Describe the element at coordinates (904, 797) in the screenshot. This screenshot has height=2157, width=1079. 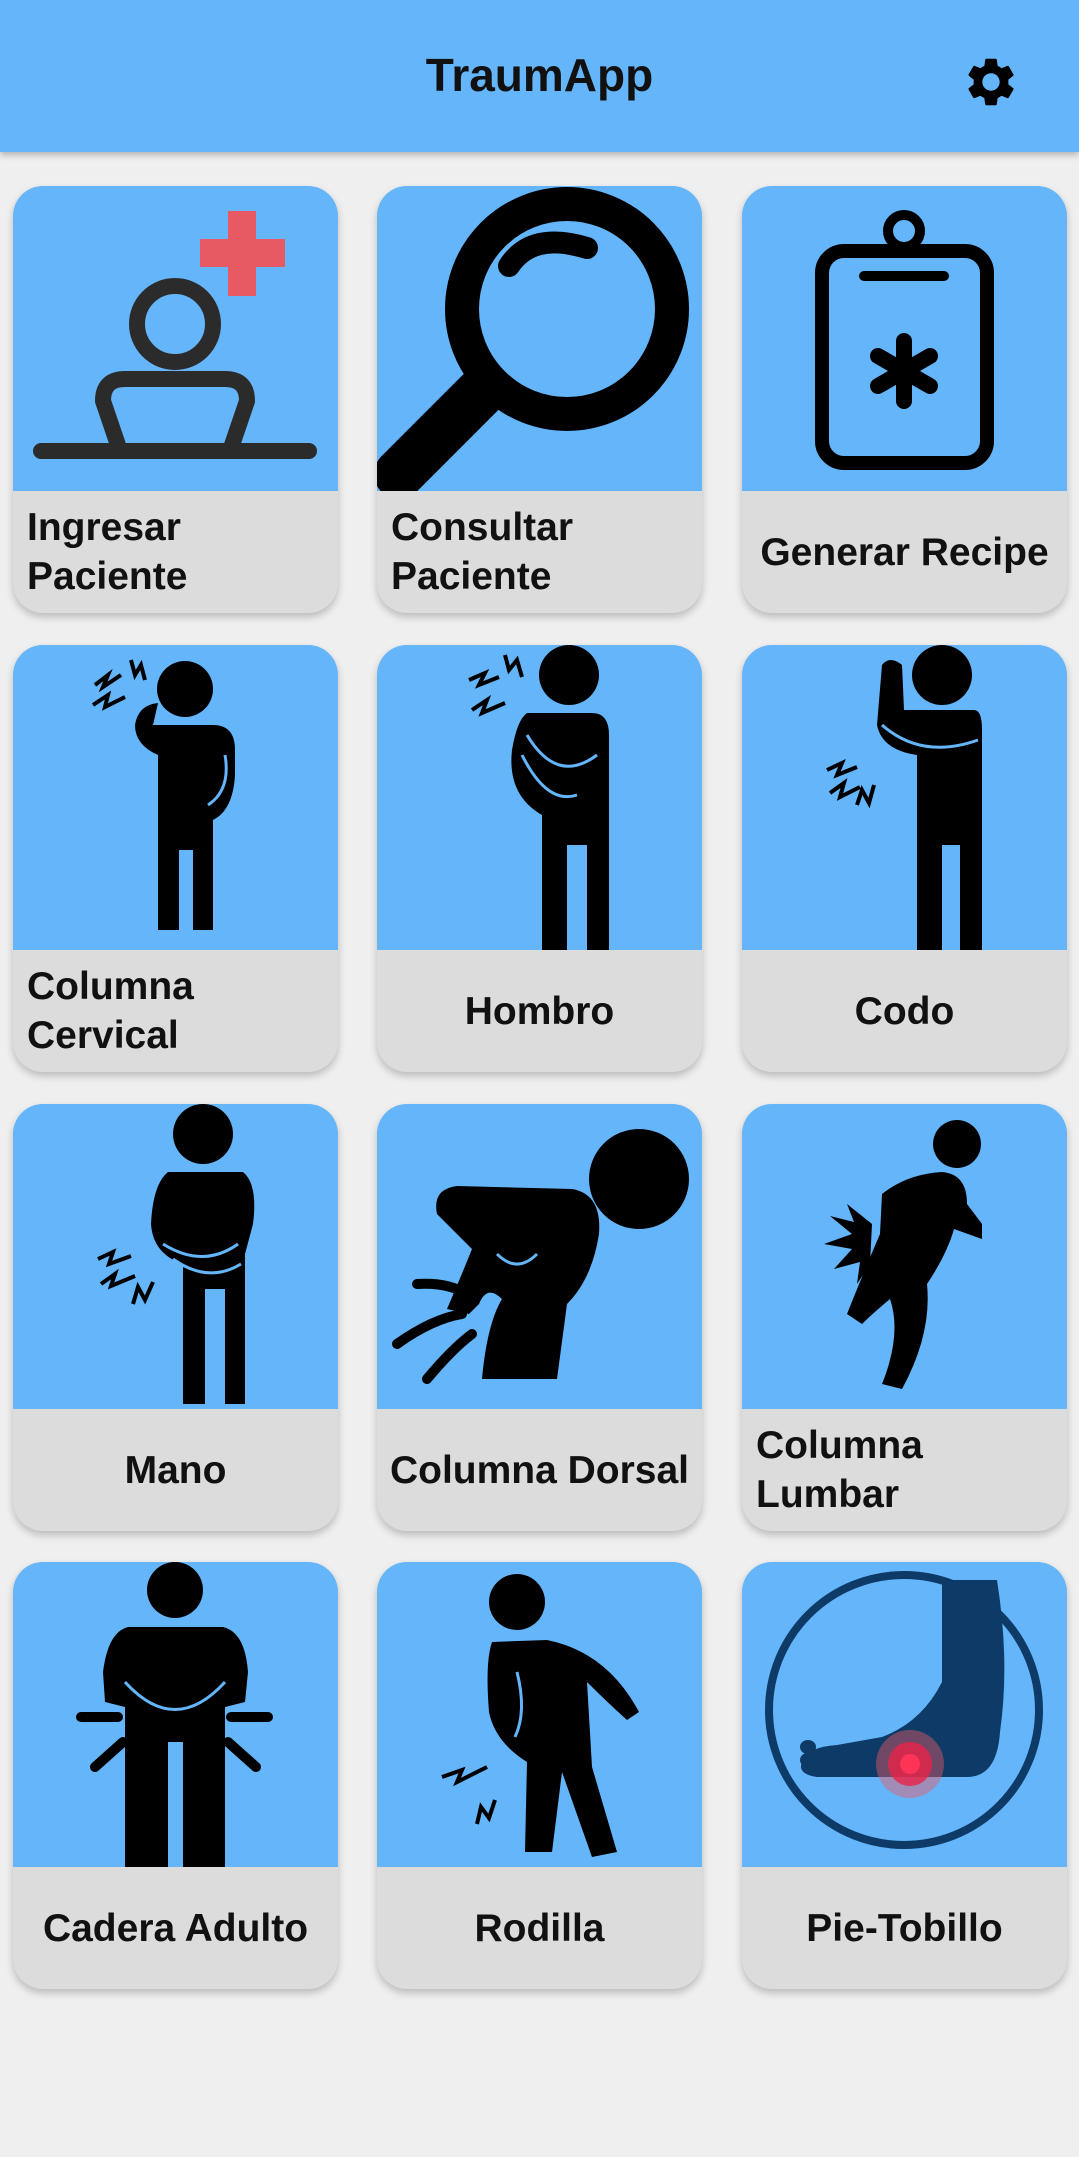
I see `elbow-pain-icon` at that location.